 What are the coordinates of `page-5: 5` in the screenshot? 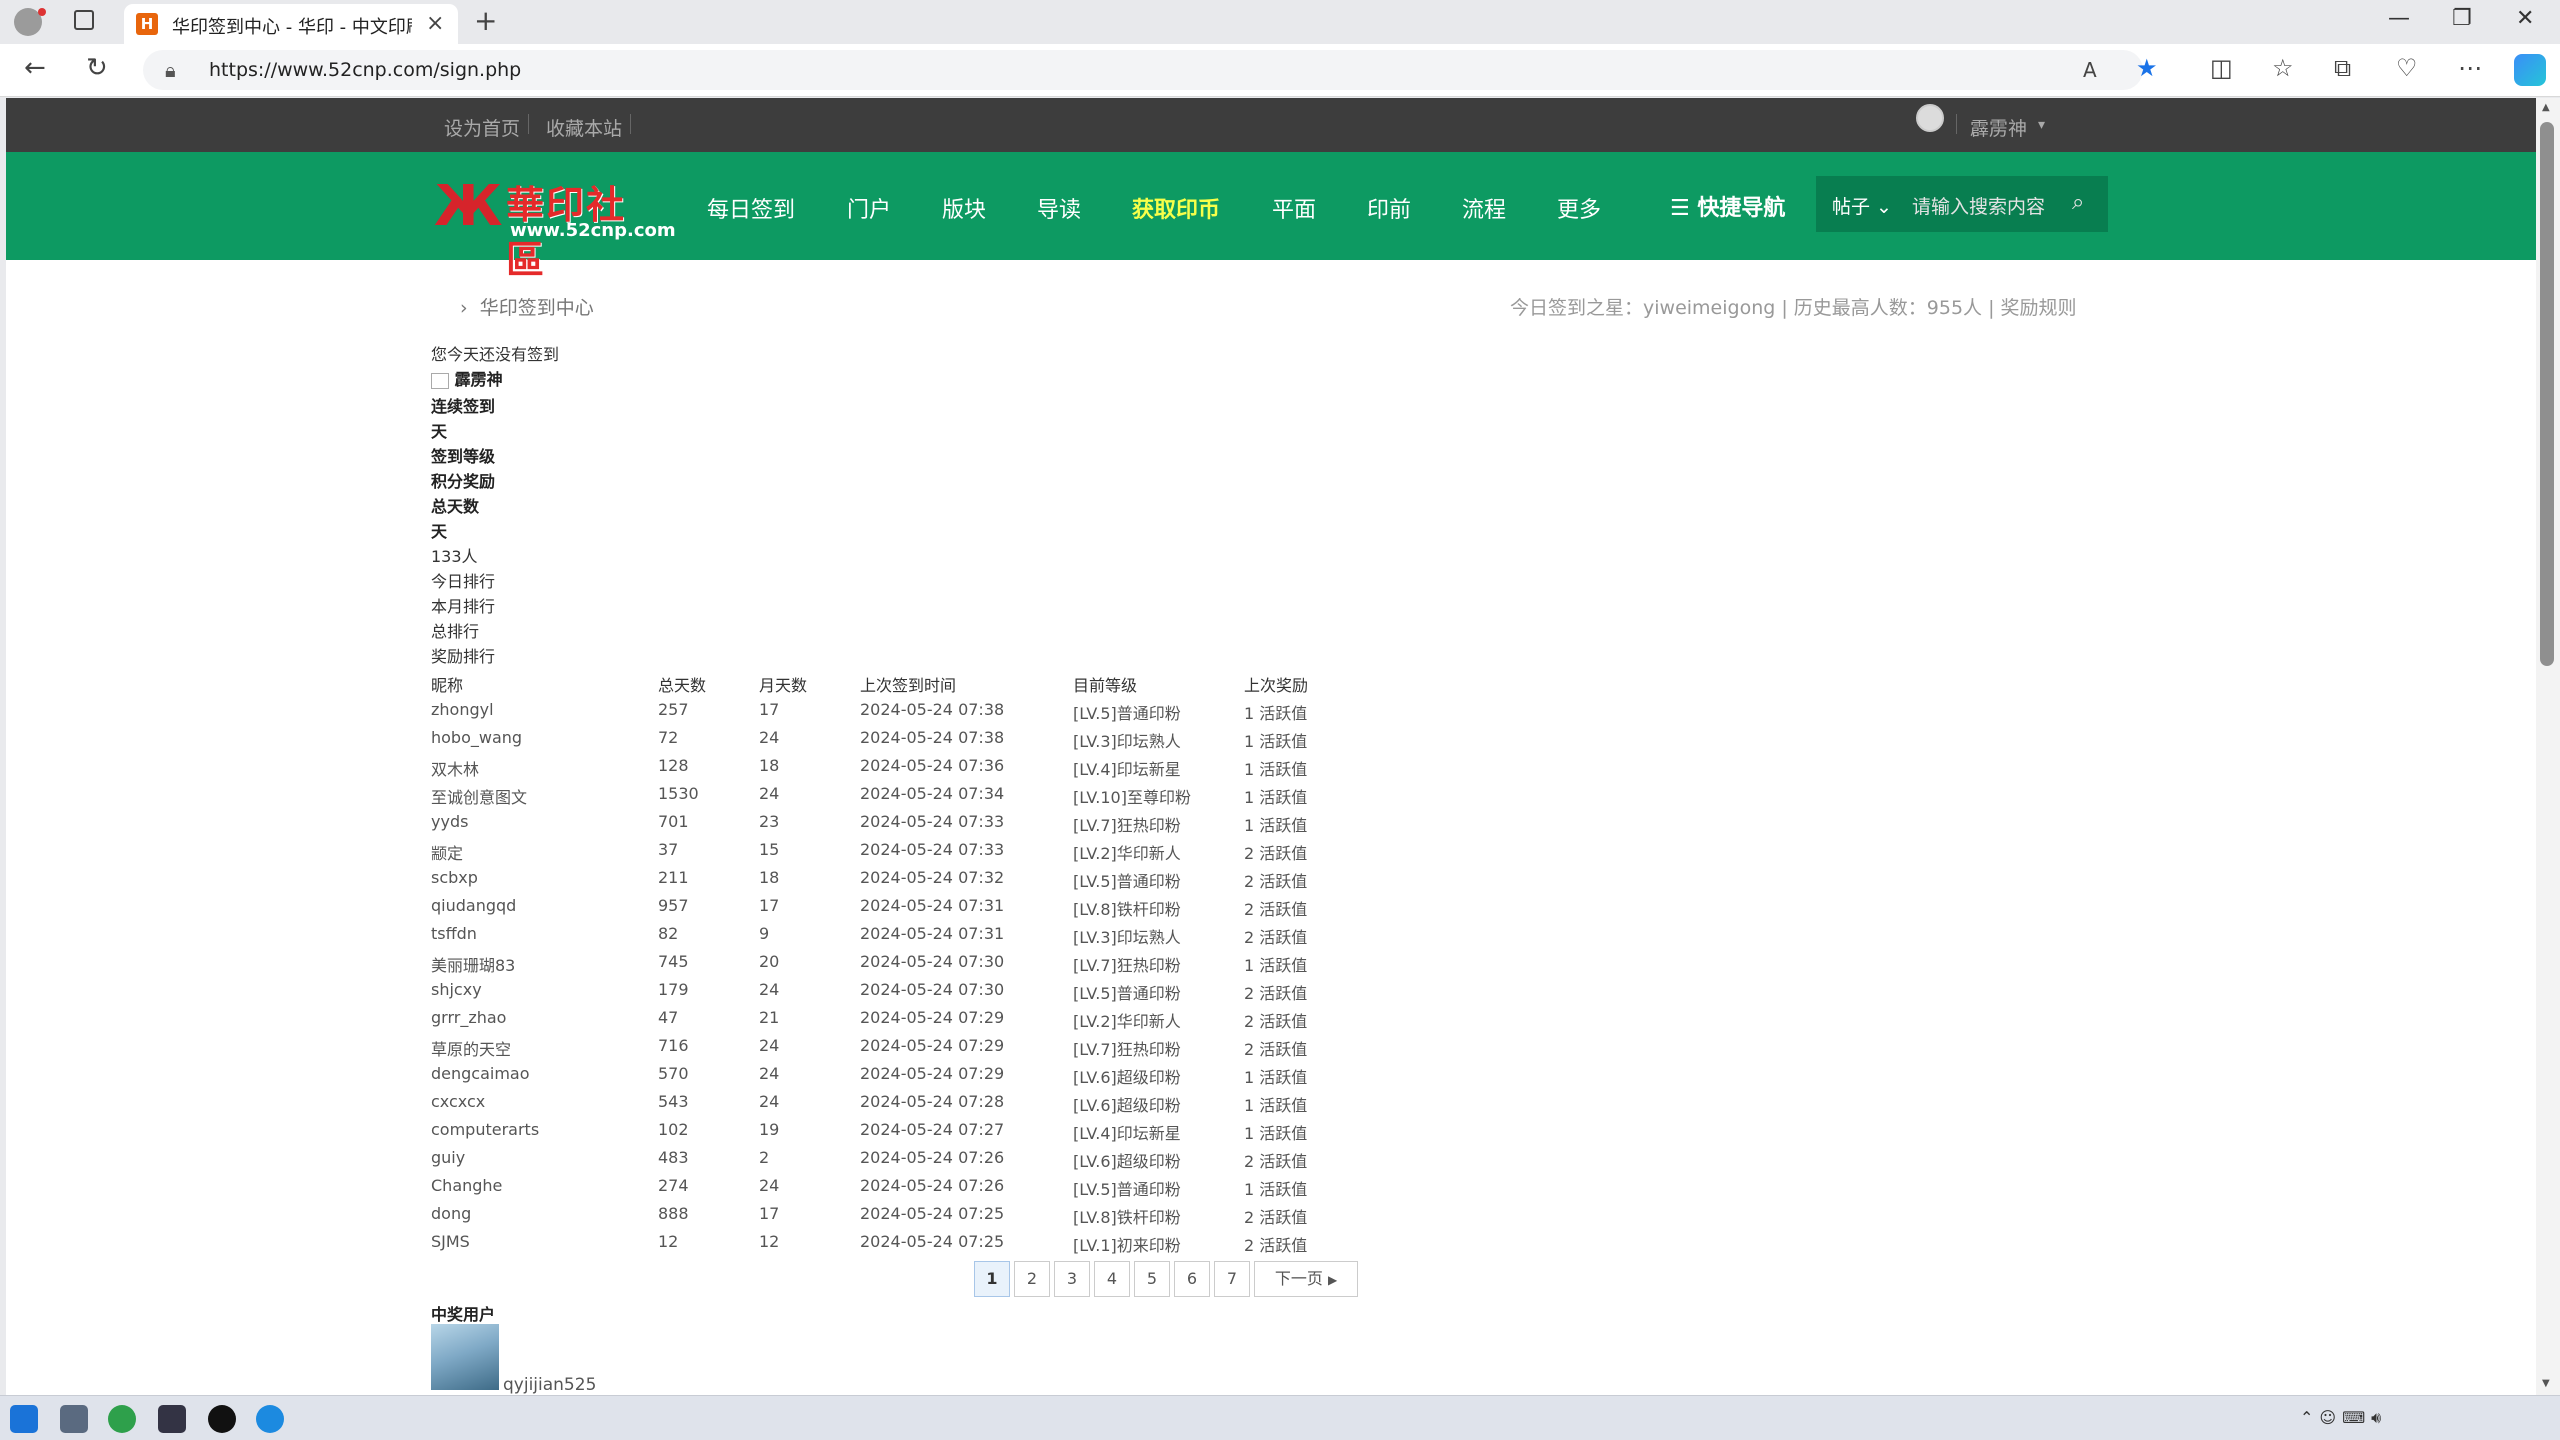 It's located at (1152, 1279).